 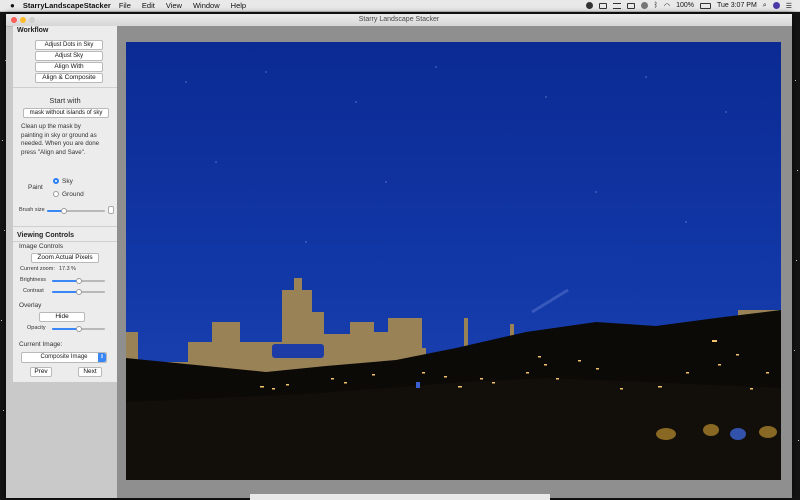 I want to click on list-tray-icon, so click(x=616, y=5).